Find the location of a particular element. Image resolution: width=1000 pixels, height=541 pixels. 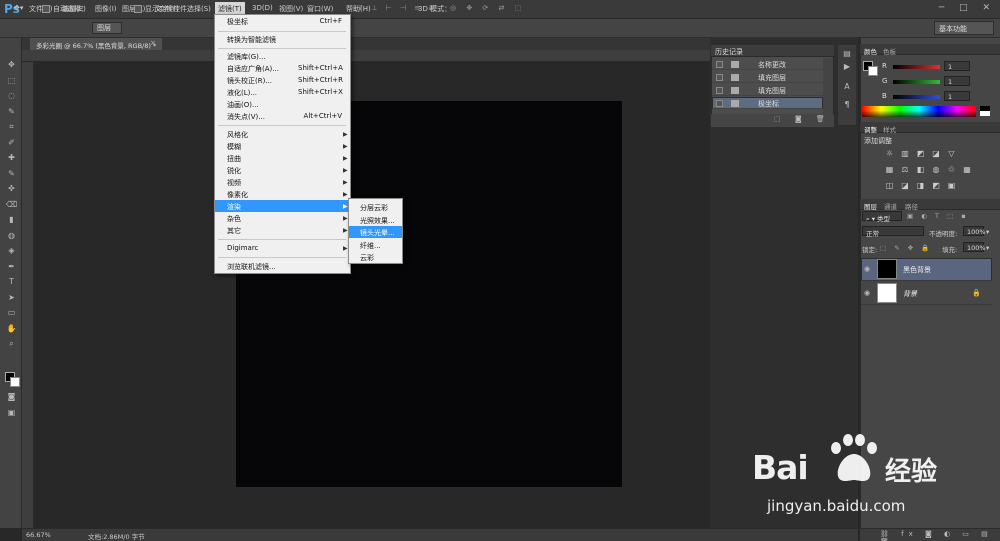

hand-tool-icon: ✋ is located at coordinates (11, 328).